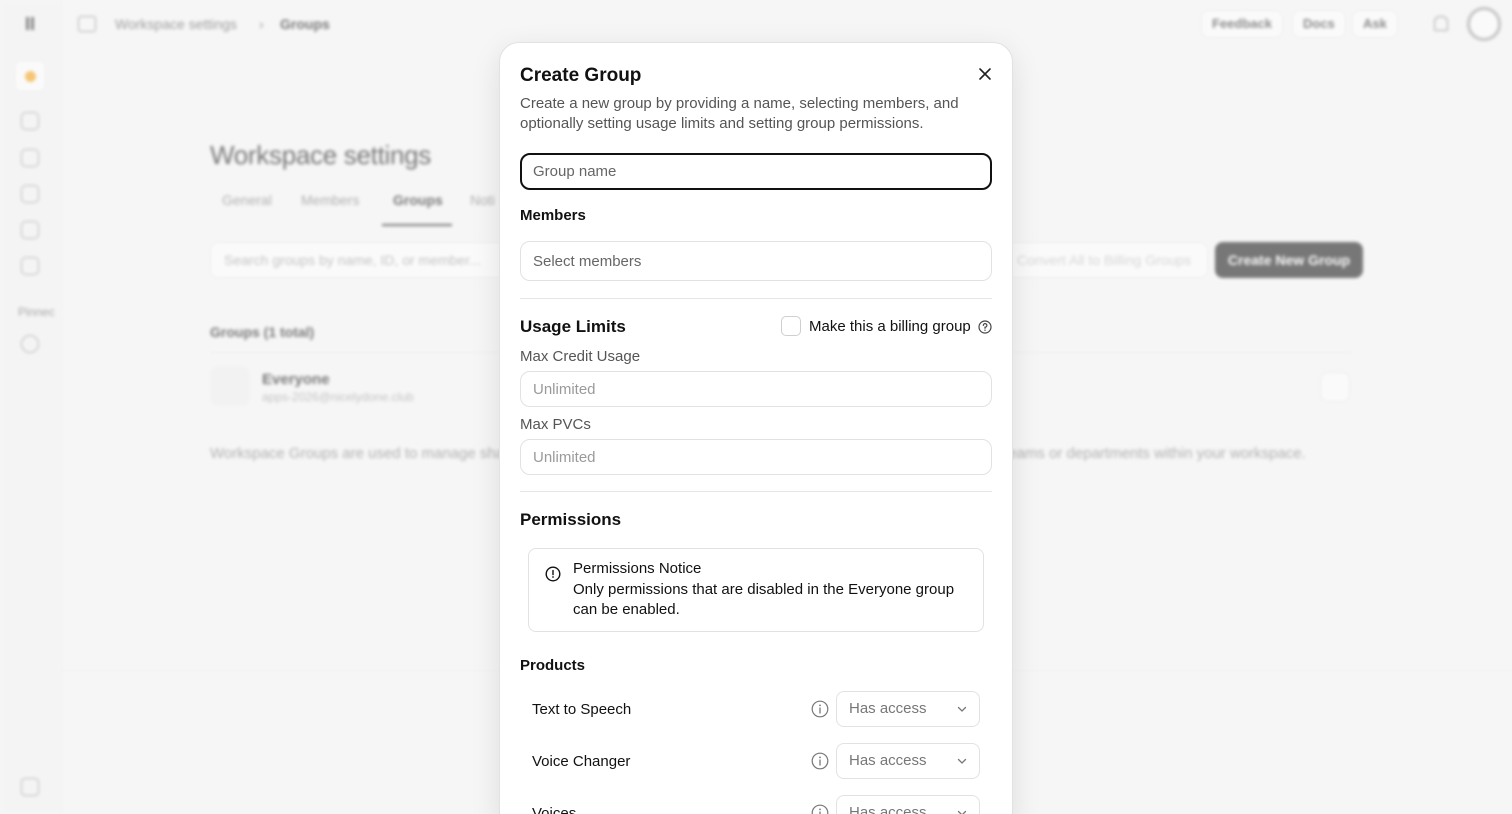  What do you see at coordinates (756, 261) in the screenshot?
I see `members-select` at bounding box center [756, 261].